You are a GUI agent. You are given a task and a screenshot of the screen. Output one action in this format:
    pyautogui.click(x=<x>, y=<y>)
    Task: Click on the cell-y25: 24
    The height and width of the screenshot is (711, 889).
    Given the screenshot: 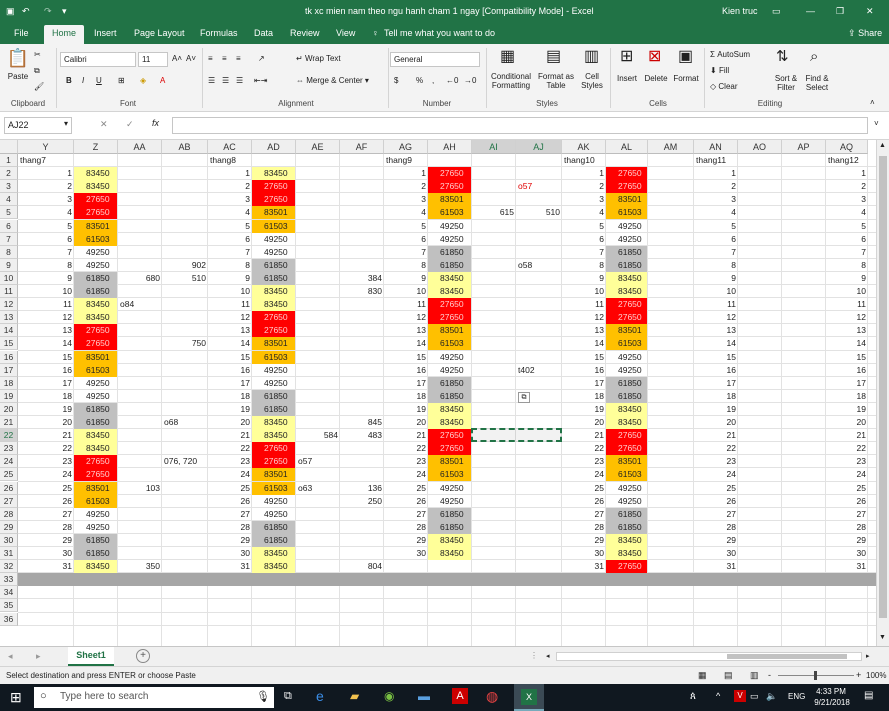 What is the action you would take?
    pyautogui.click(x=46, y=474)
    